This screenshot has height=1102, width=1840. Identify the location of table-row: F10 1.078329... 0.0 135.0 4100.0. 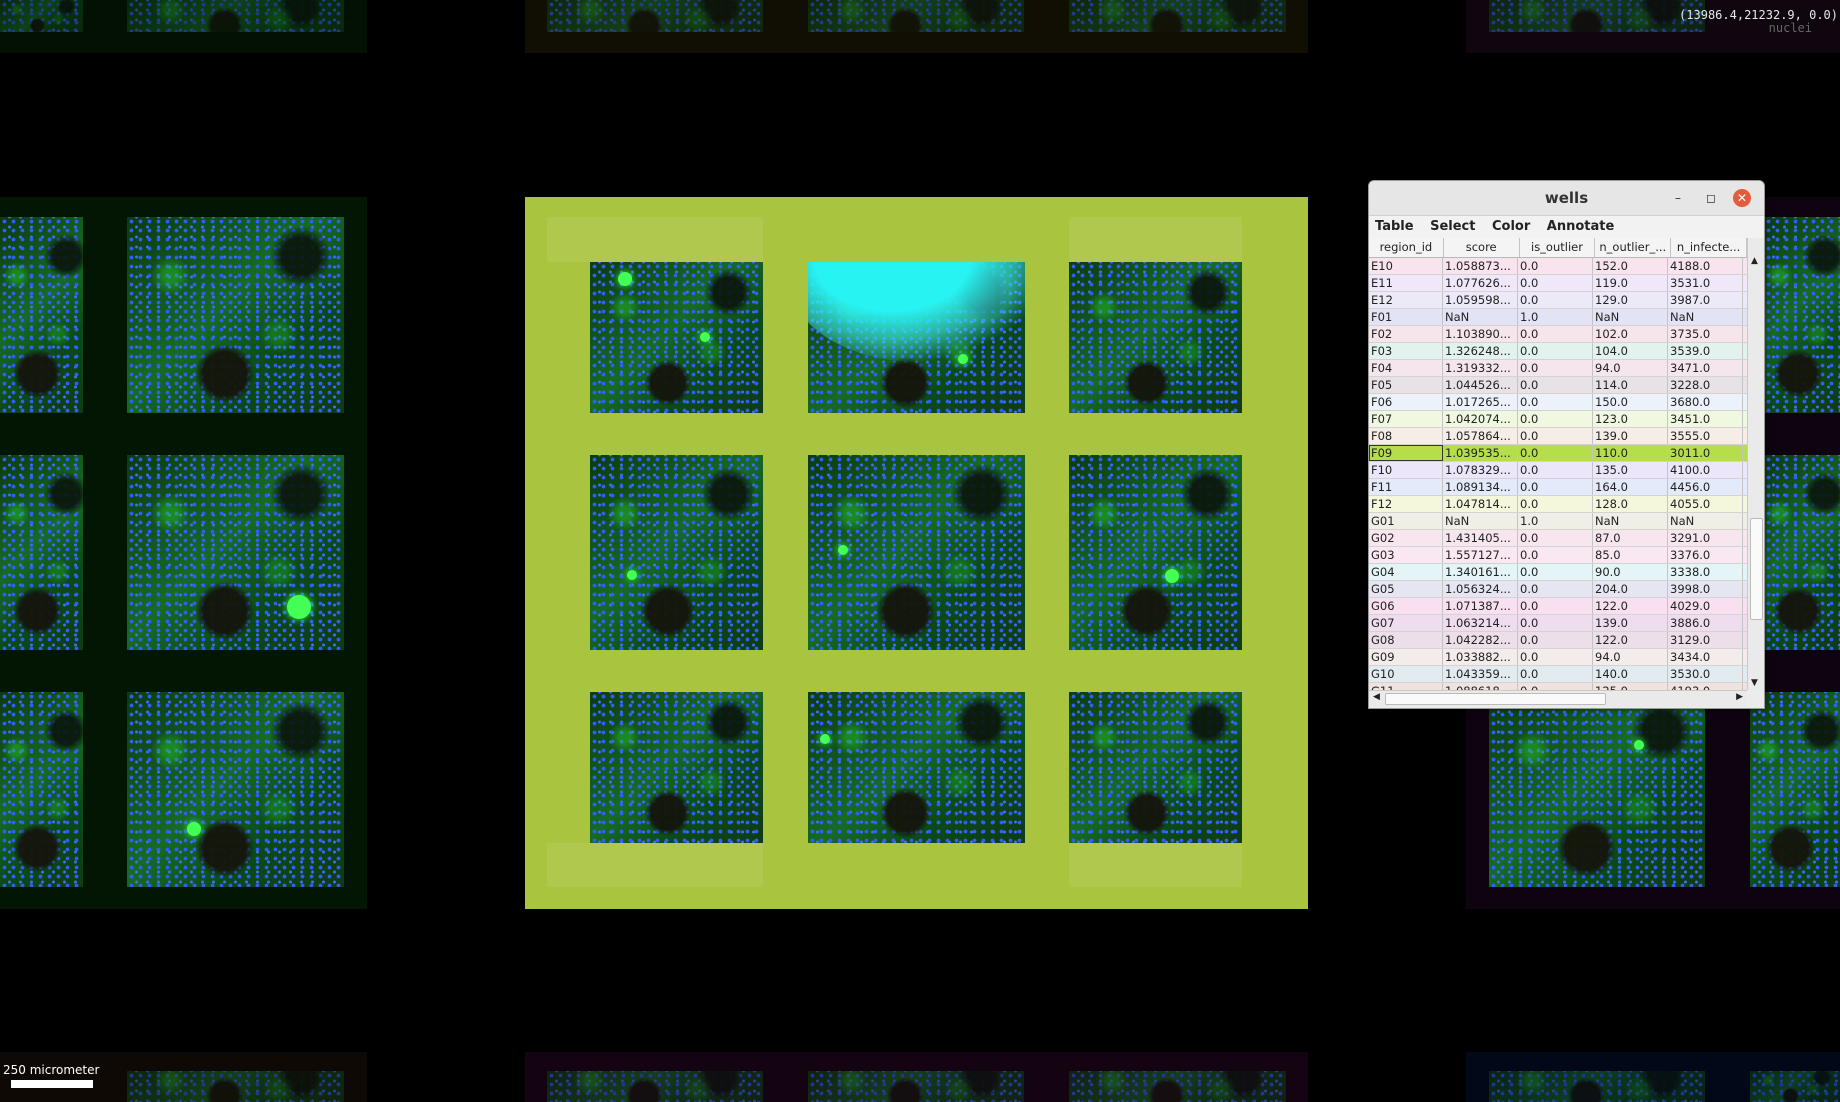
(1558, 470).